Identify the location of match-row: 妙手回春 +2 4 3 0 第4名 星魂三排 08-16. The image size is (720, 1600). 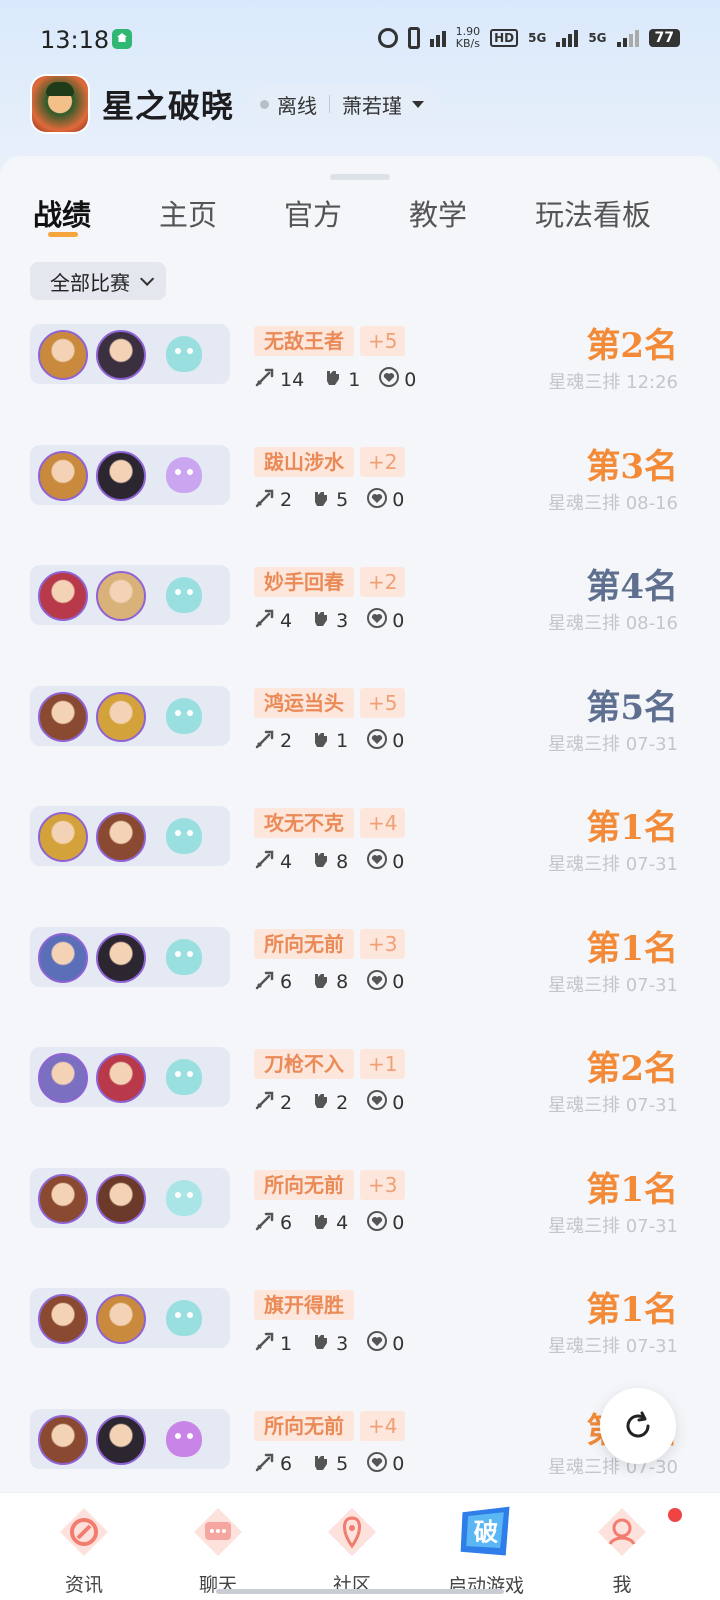
(360, 625).